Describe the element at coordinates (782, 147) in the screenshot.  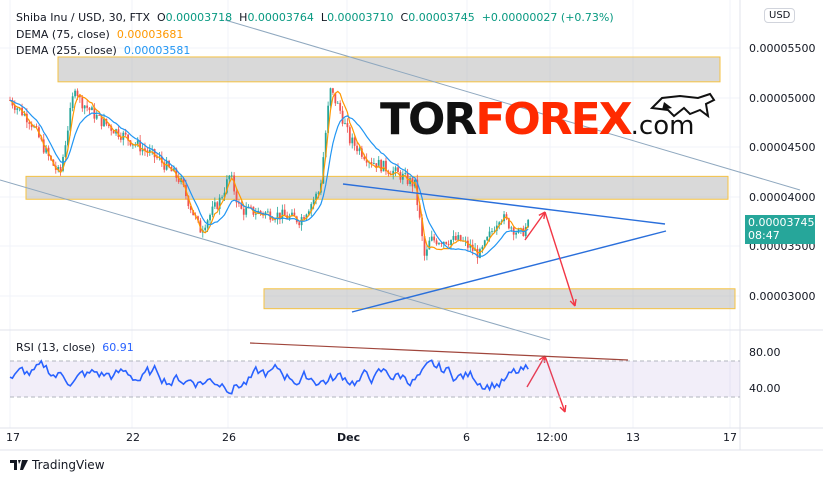
I see `price-tick: 0.00004500` at that location.